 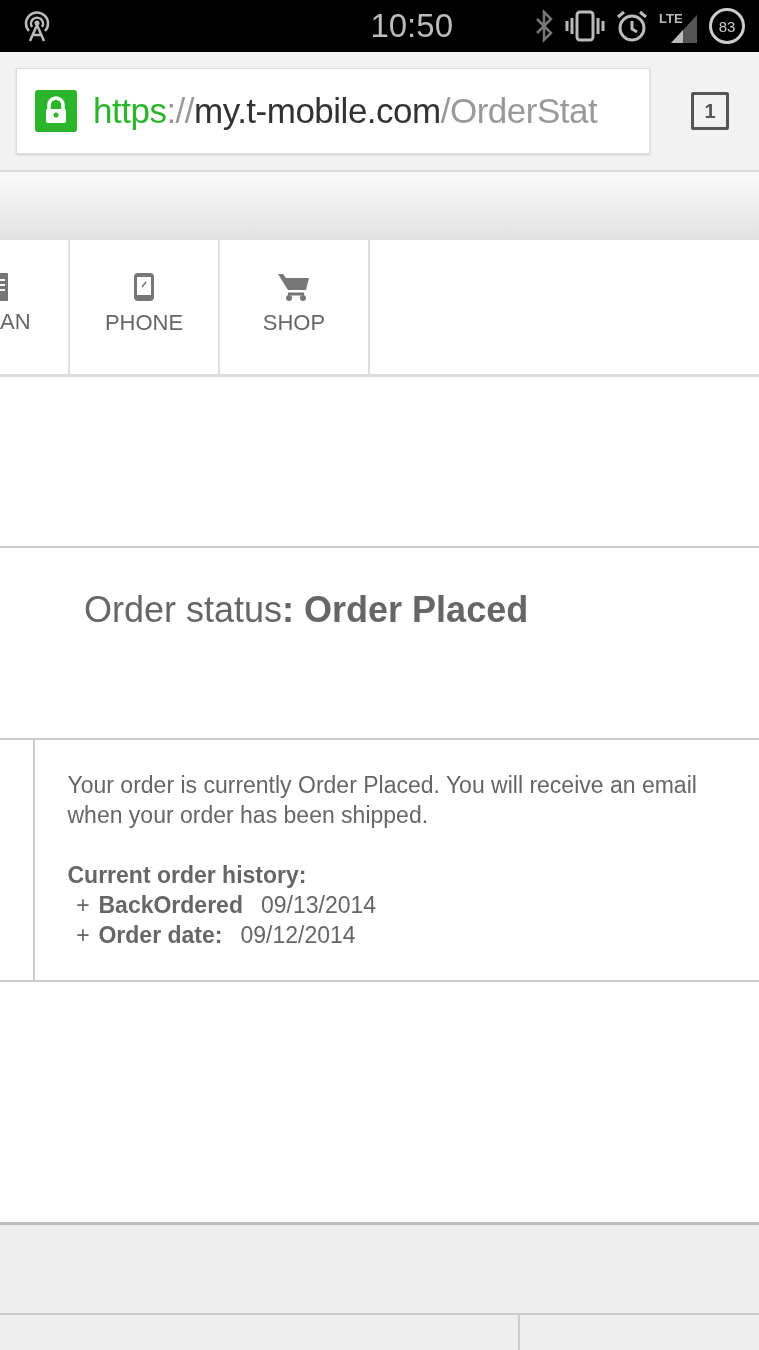 What do you see at coordinates (632, 26) in the screenshot?
I see `alarm-icon` at bounding box center [632, 26].